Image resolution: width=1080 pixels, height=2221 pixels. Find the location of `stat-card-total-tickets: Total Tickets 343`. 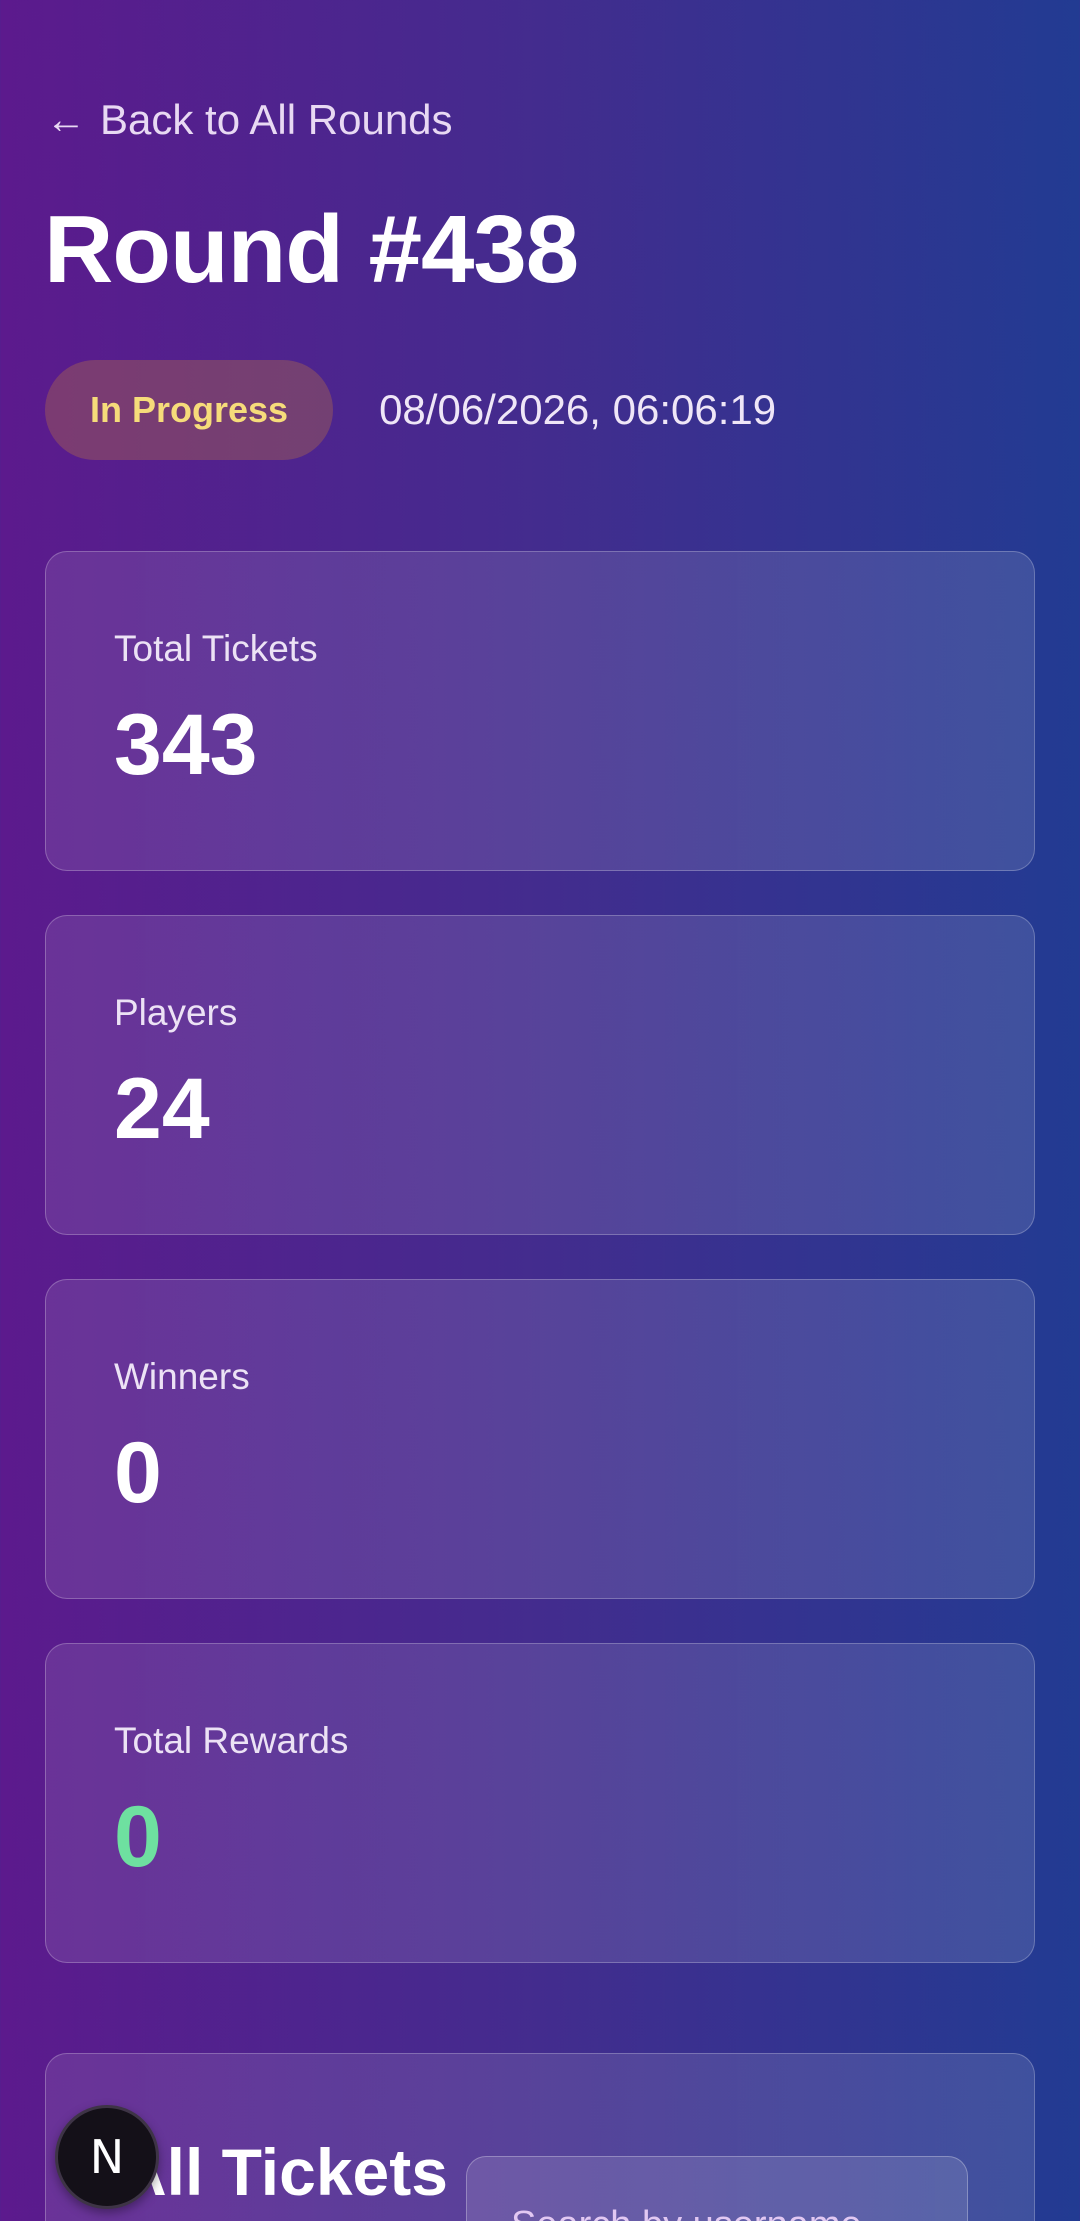

stat-card-total-tickets: Total Tickets 343 is located at coordinates (540, 711).